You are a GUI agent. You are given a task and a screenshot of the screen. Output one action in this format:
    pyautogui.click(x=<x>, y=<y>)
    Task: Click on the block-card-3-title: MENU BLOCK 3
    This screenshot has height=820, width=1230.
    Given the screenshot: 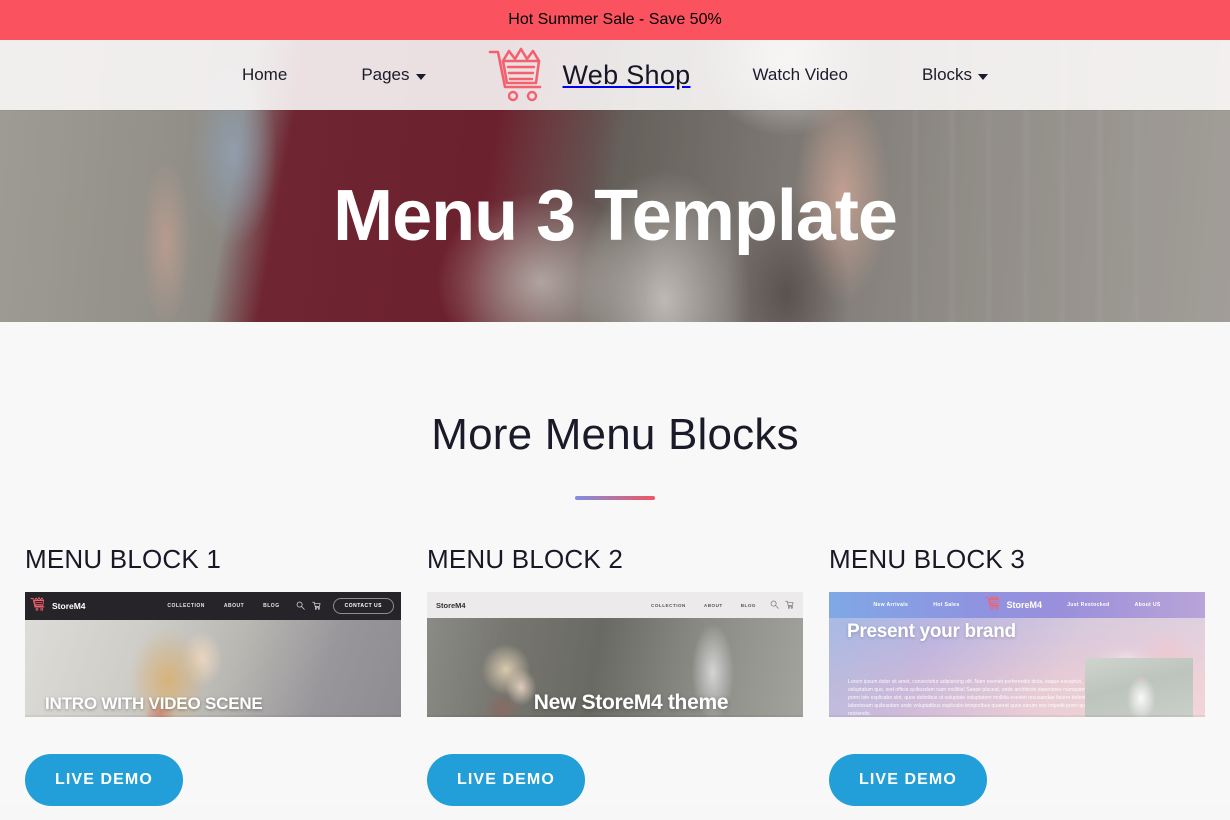 What is the action you would take?
    pyautogui.click(x=927, y=559)
    